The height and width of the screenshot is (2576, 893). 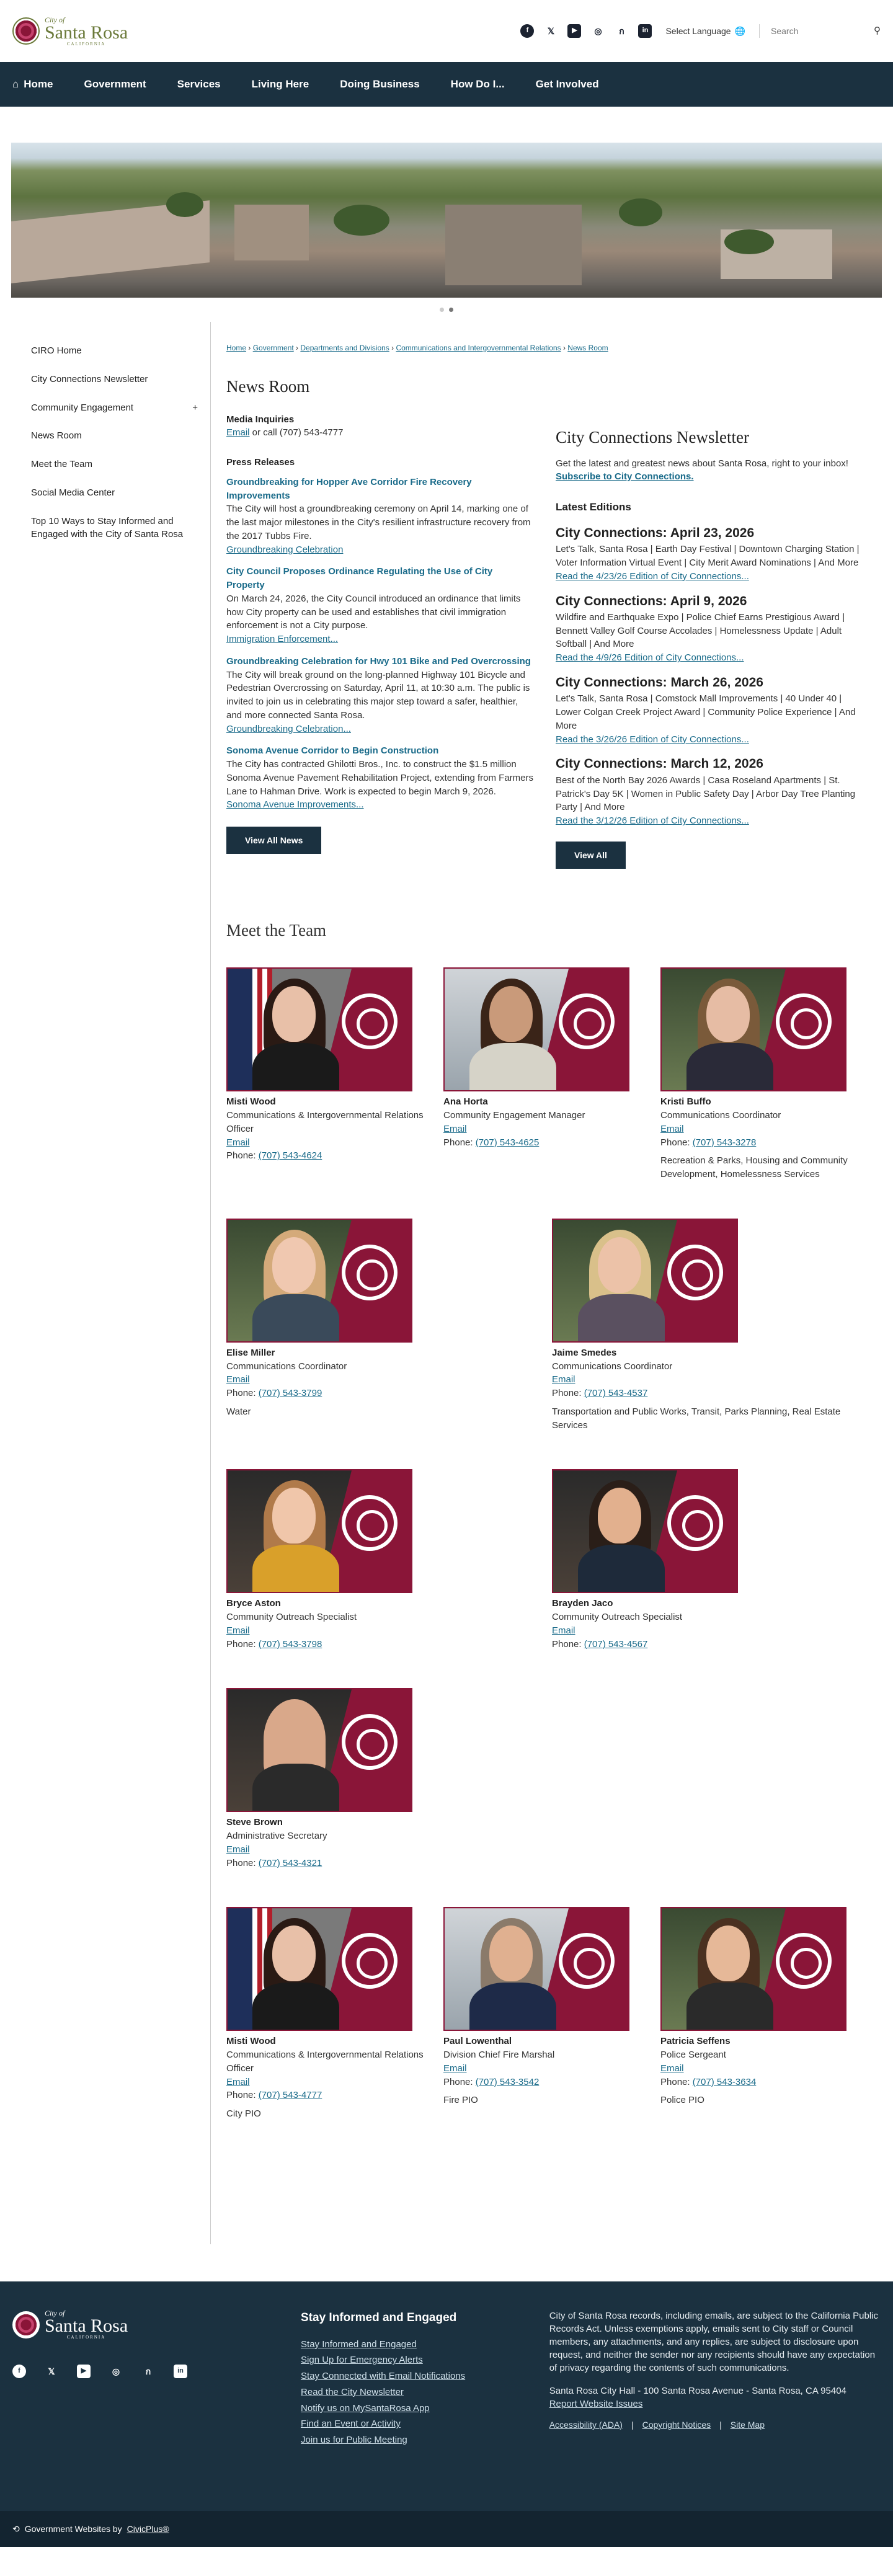 I want to click on report-issues-link: Report Website Issues, so click(x=596, y=2404).